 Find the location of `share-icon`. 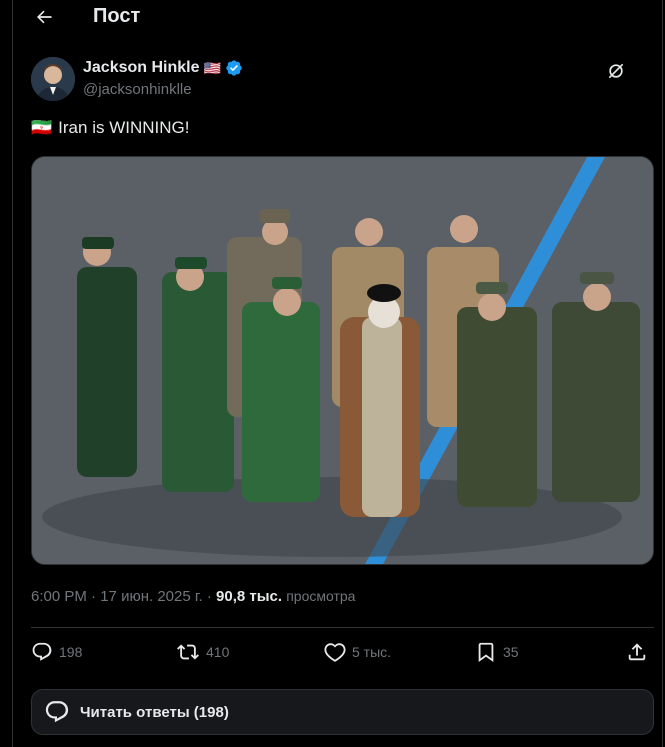

share-icon is located at coordinates (637, 652).